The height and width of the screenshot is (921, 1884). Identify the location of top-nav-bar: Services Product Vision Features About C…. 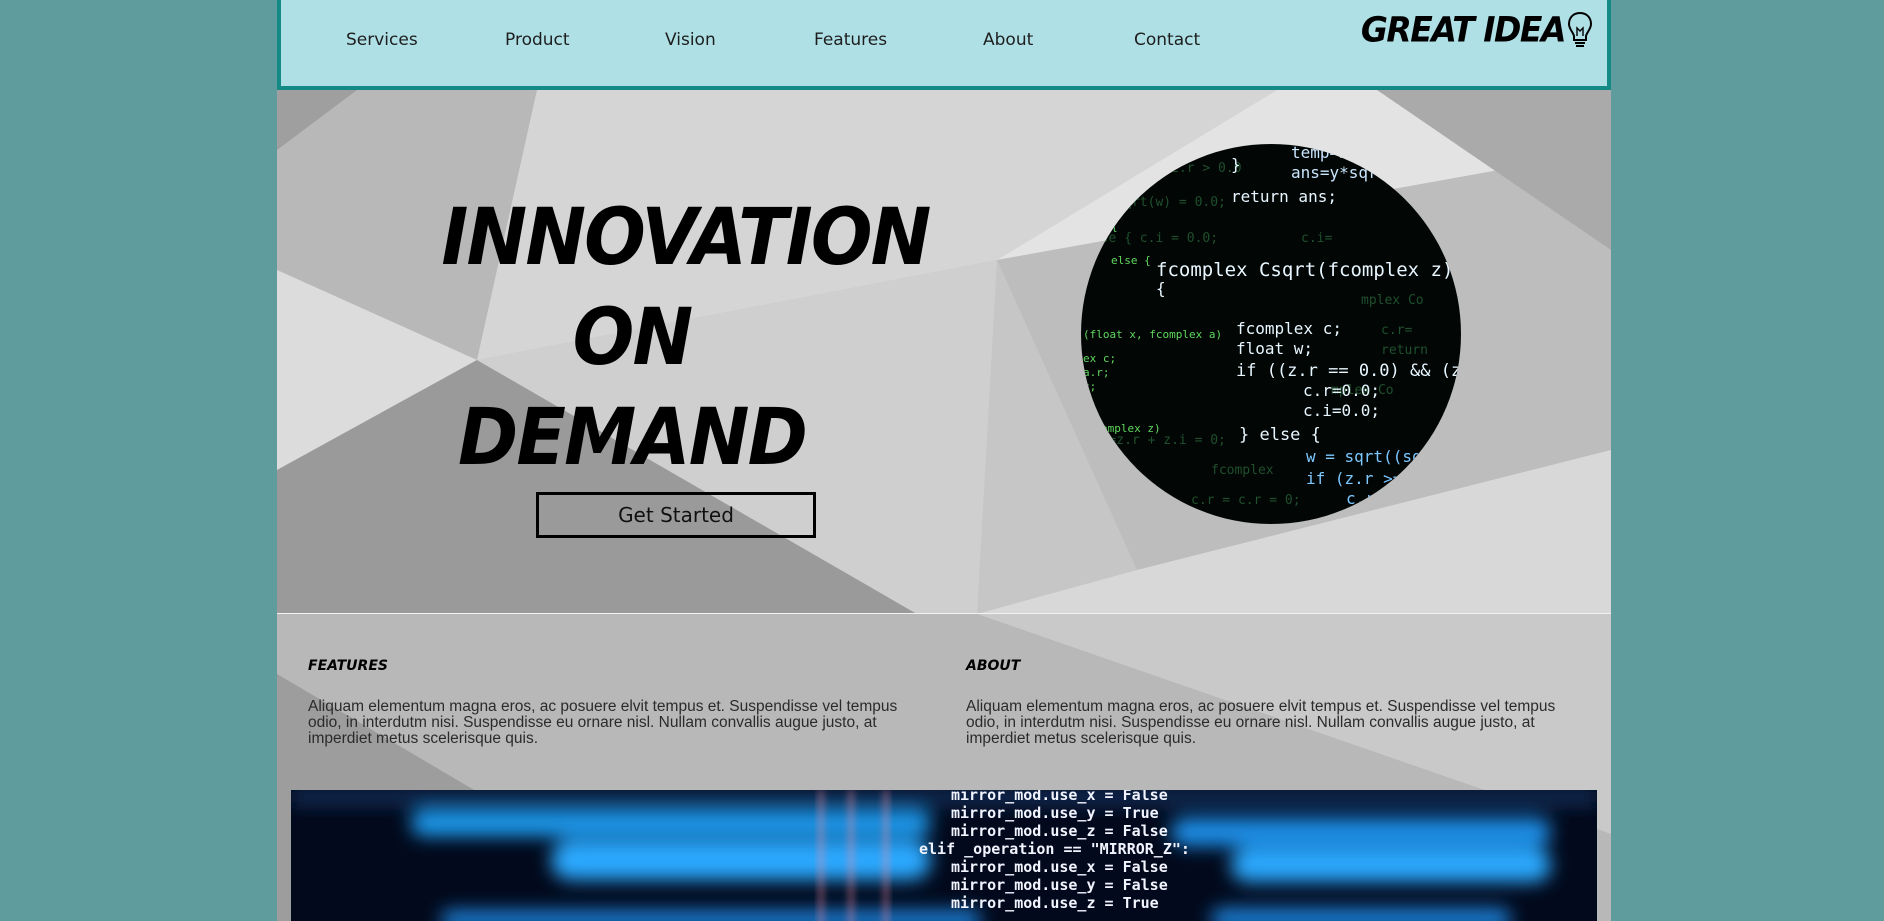
(944, 45).